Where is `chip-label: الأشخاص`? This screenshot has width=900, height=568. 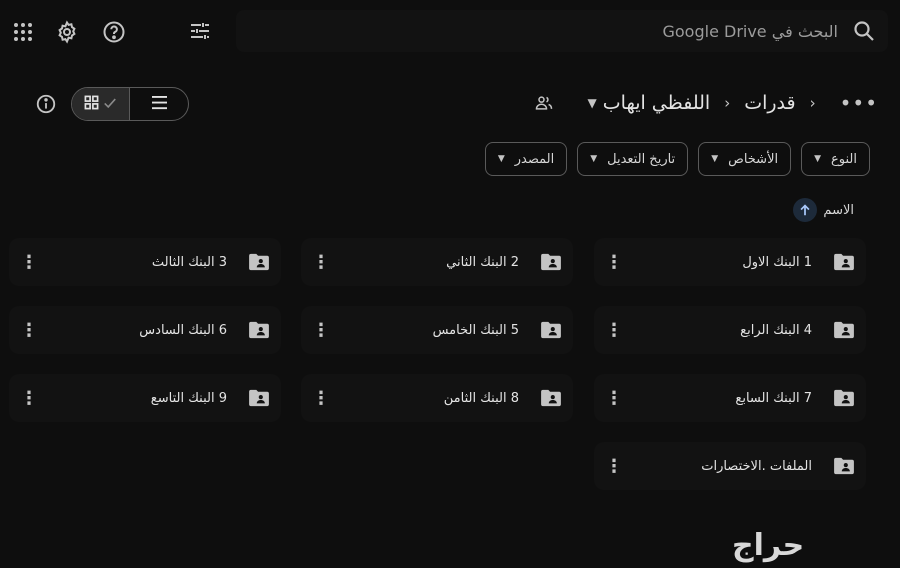 chip-label: الأشخاص is located at coordinates (753, 159).